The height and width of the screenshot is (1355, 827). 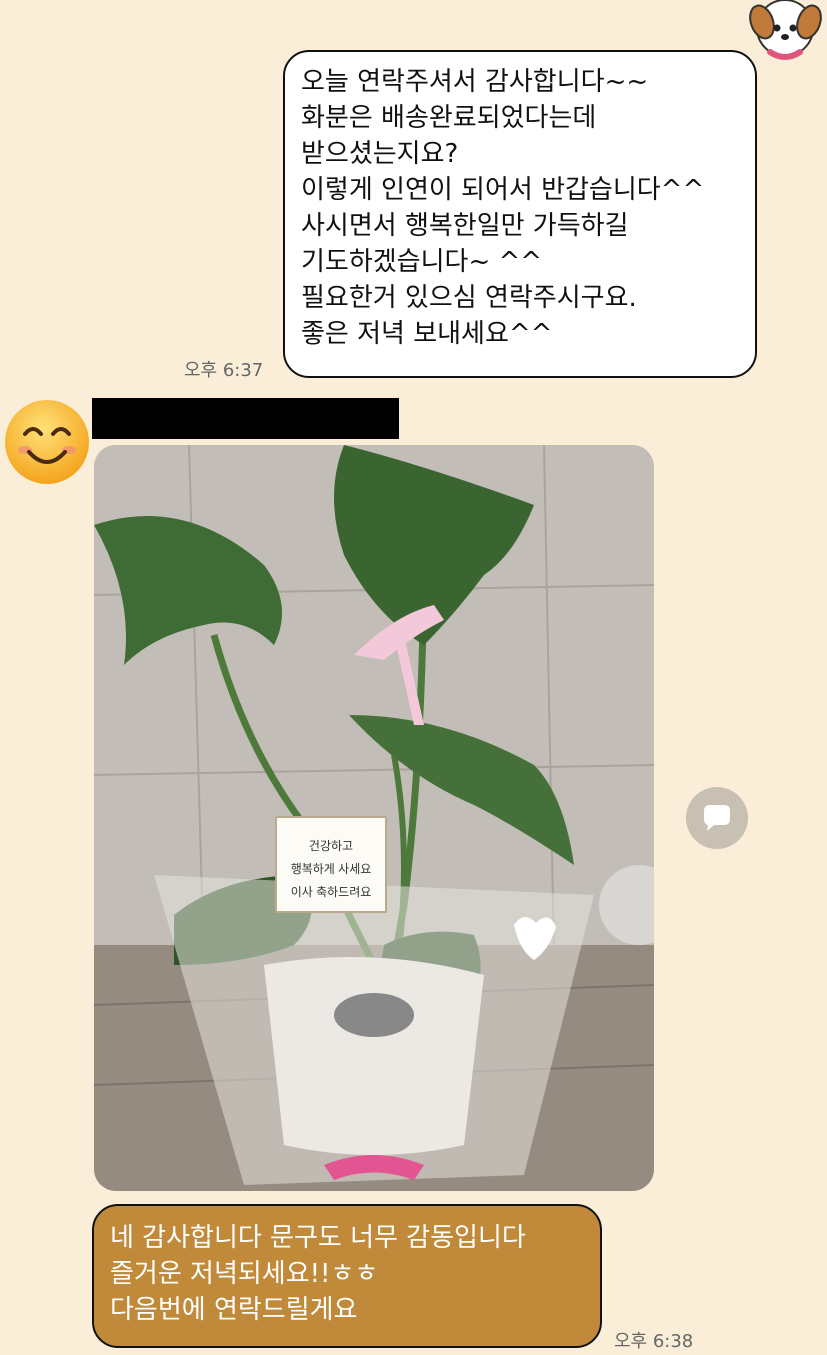 What do you see at coordinates (245, 418) in the screenshot?
I see `redacted-sender-name` at bounding box center [245, 418].